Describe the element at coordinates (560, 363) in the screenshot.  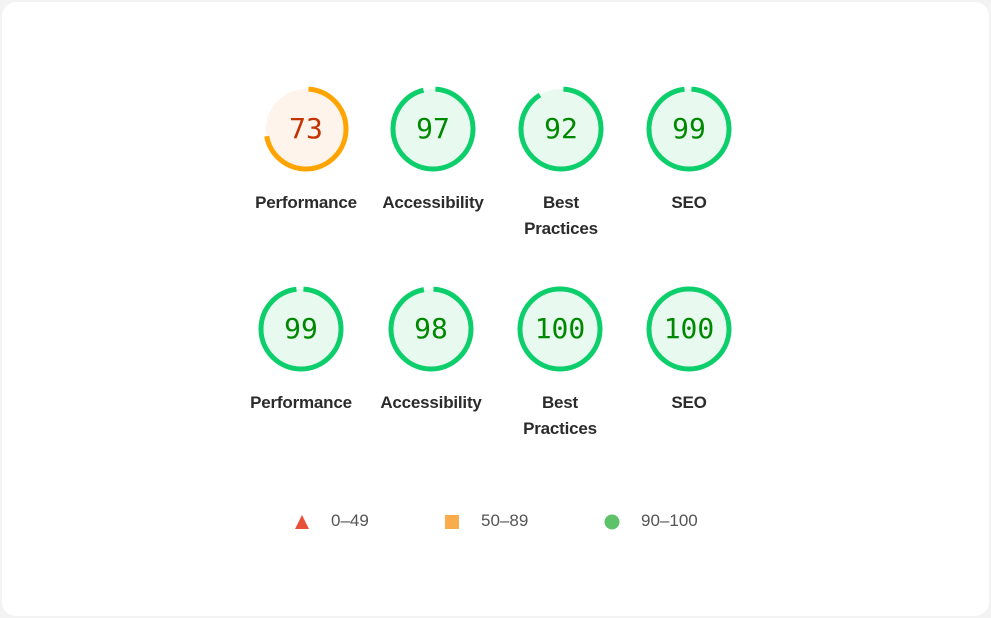
I see `score-gauge-best-practices: 100 Best Practices` at that location.